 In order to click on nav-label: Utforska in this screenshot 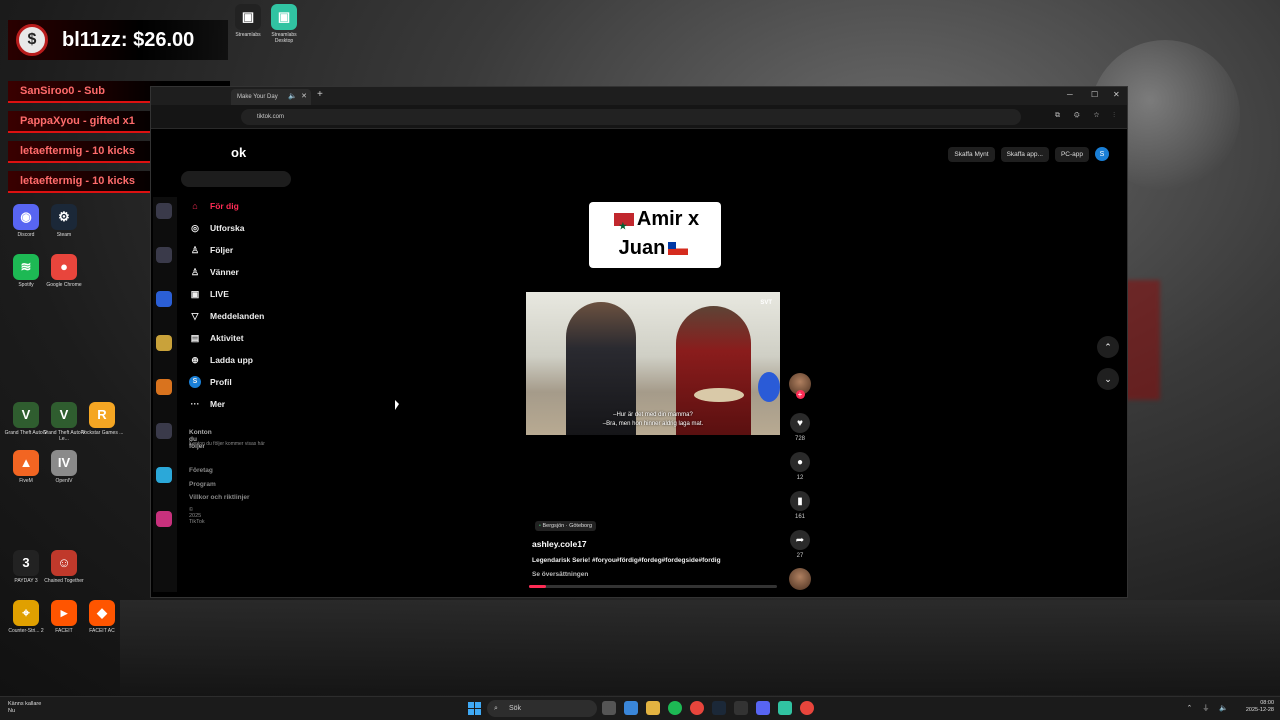, I will do `click(227, 228)`.